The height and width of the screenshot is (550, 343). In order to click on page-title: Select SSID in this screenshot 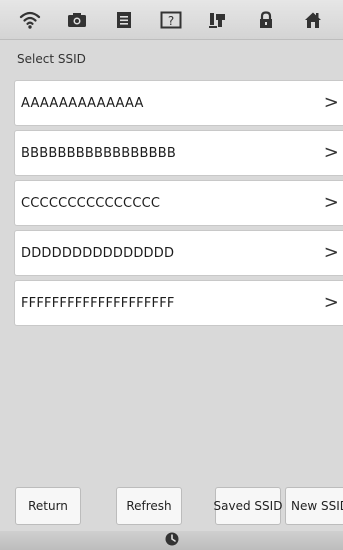, I will do `click(51, 59)`.